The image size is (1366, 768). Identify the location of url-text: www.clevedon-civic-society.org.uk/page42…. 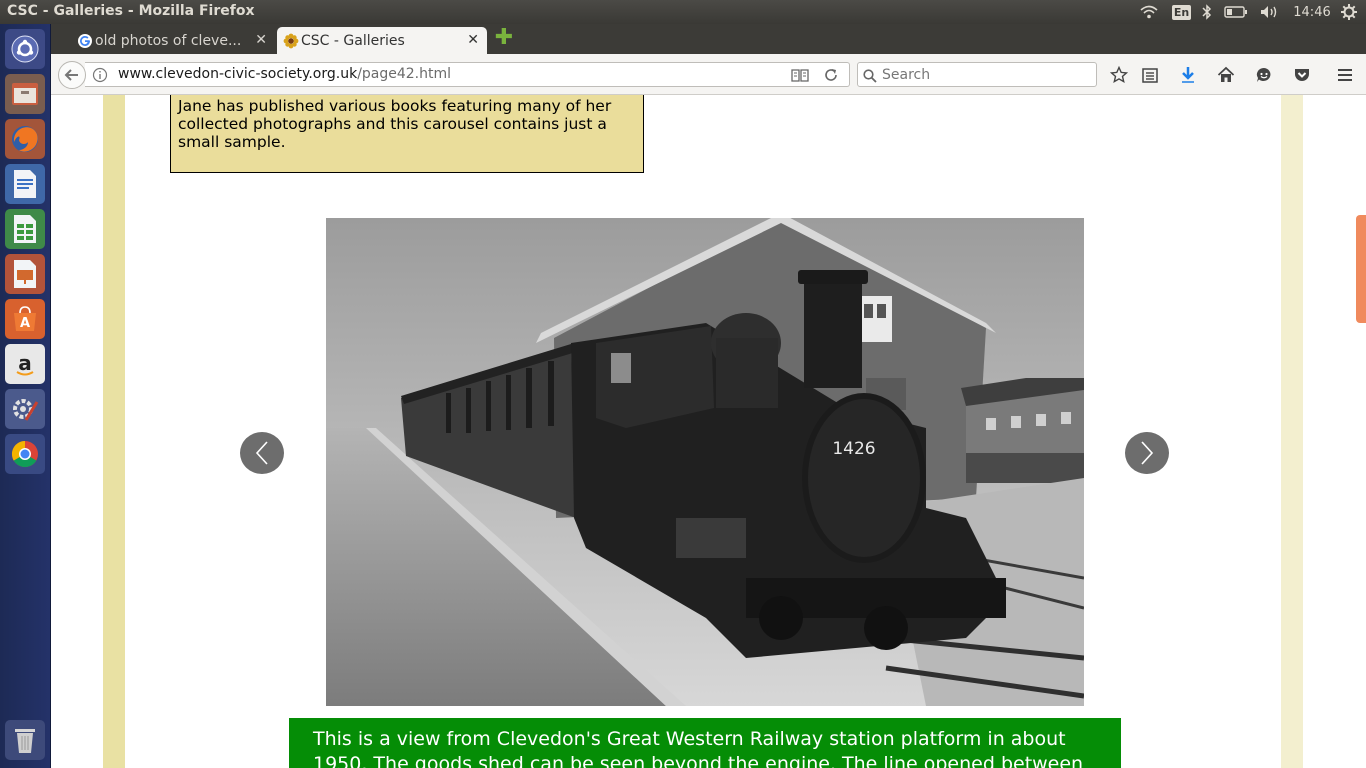
(284, 74).